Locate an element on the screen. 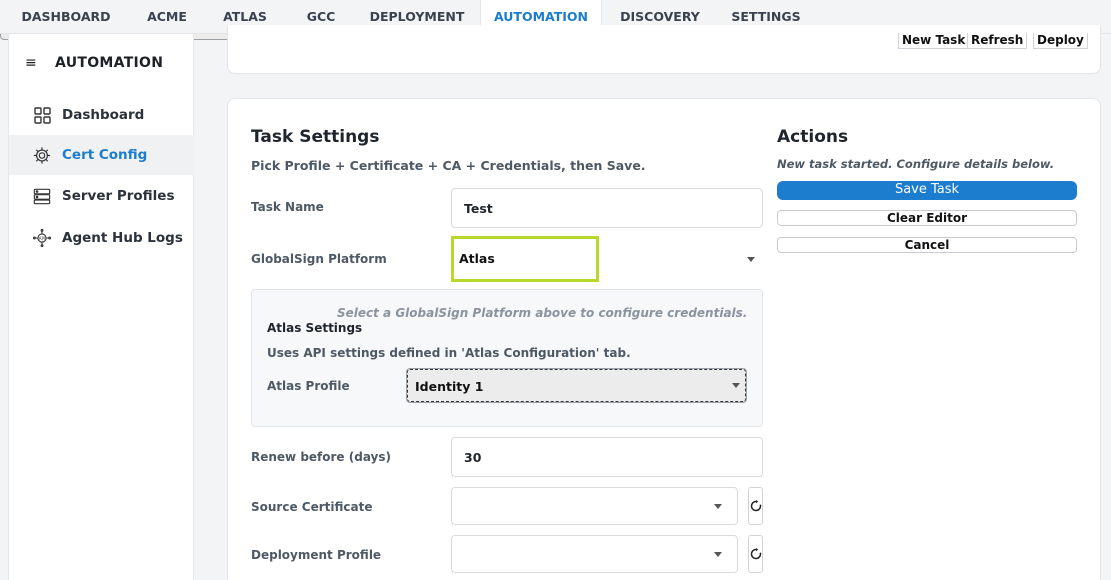 The image size is (1111, 580). task-name-input: Test is located at coordinates (607, 208).